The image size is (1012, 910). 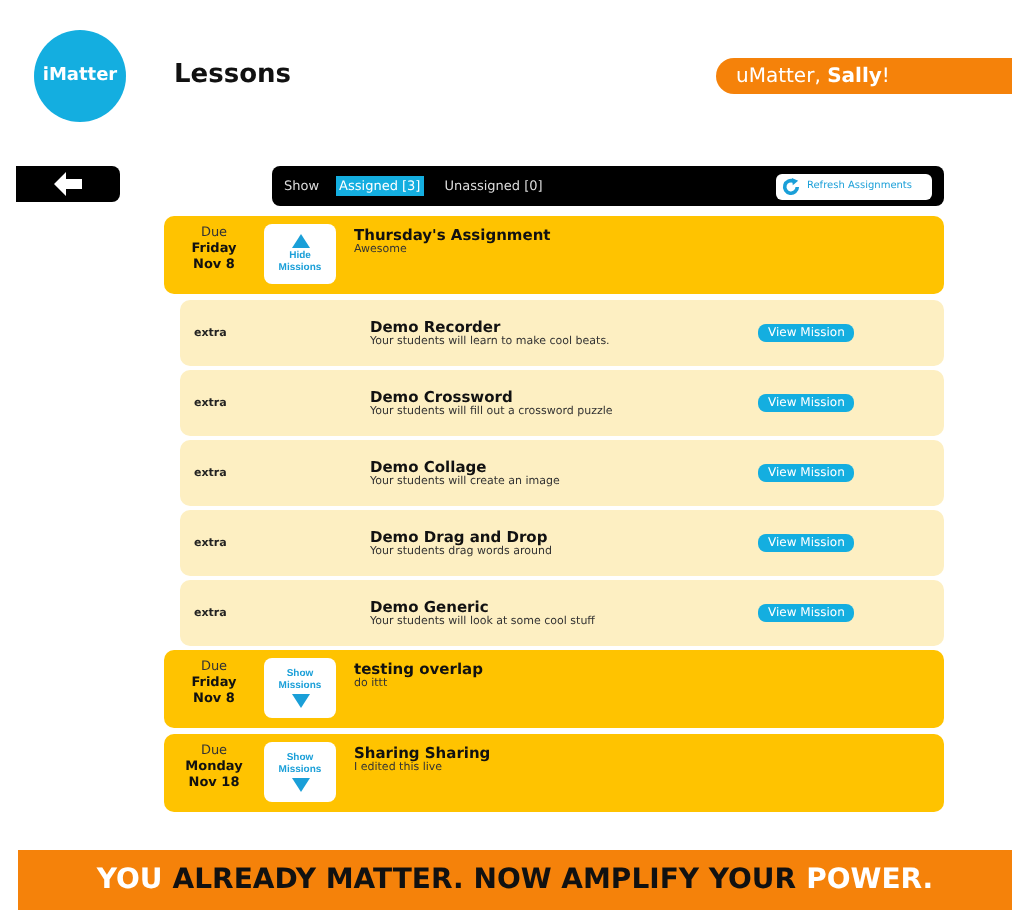 I want to click on logo: iMatter, so click(x=80, y=76).